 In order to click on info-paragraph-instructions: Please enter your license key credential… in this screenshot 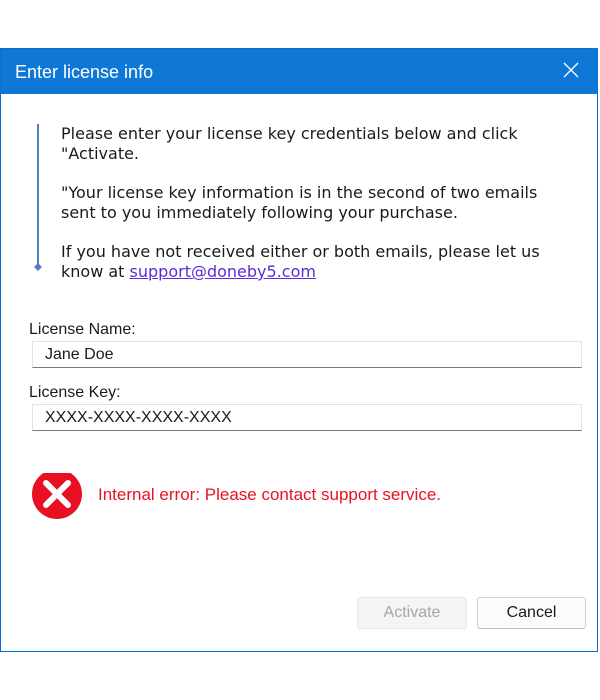, I will do `click(289, 143)`.